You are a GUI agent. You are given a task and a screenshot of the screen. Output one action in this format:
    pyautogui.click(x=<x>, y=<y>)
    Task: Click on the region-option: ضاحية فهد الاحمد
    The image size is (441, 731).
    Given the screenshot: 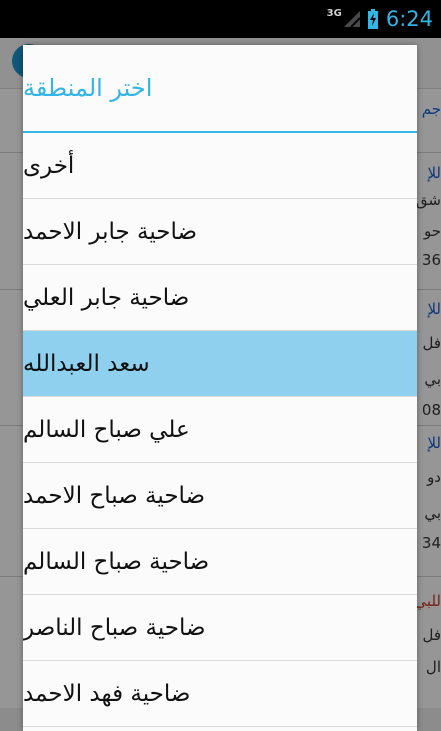 What is the action you would take?
    pyautogui.click(x=220, y=694)
    